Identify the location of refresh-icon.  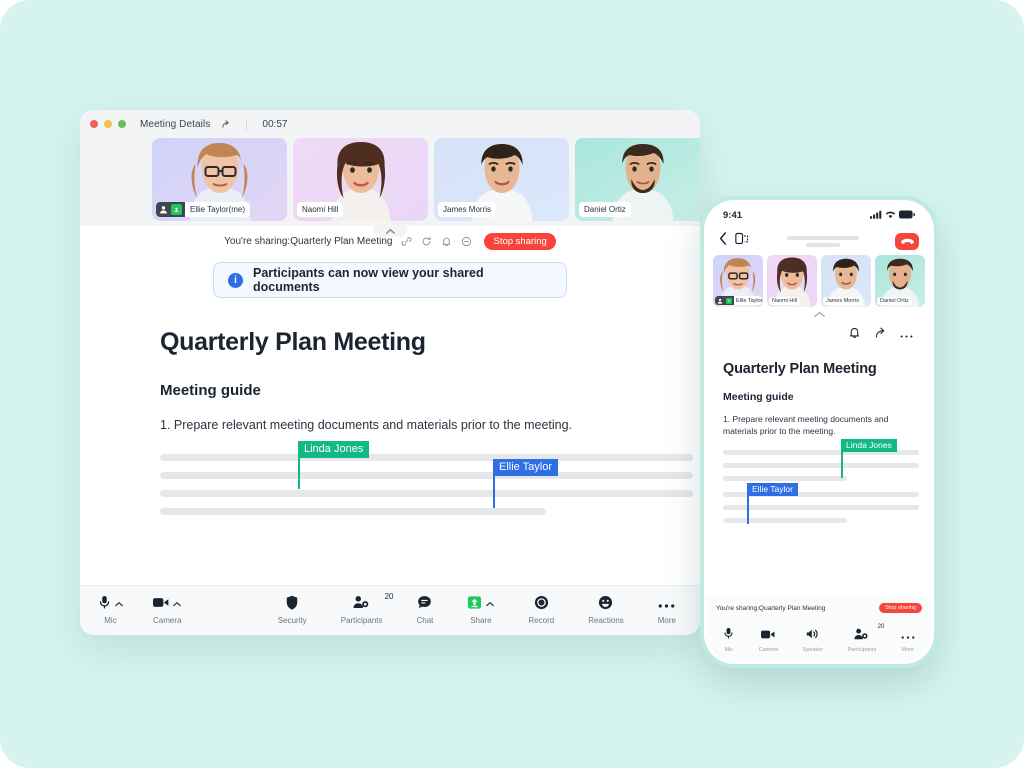
(426, 241).